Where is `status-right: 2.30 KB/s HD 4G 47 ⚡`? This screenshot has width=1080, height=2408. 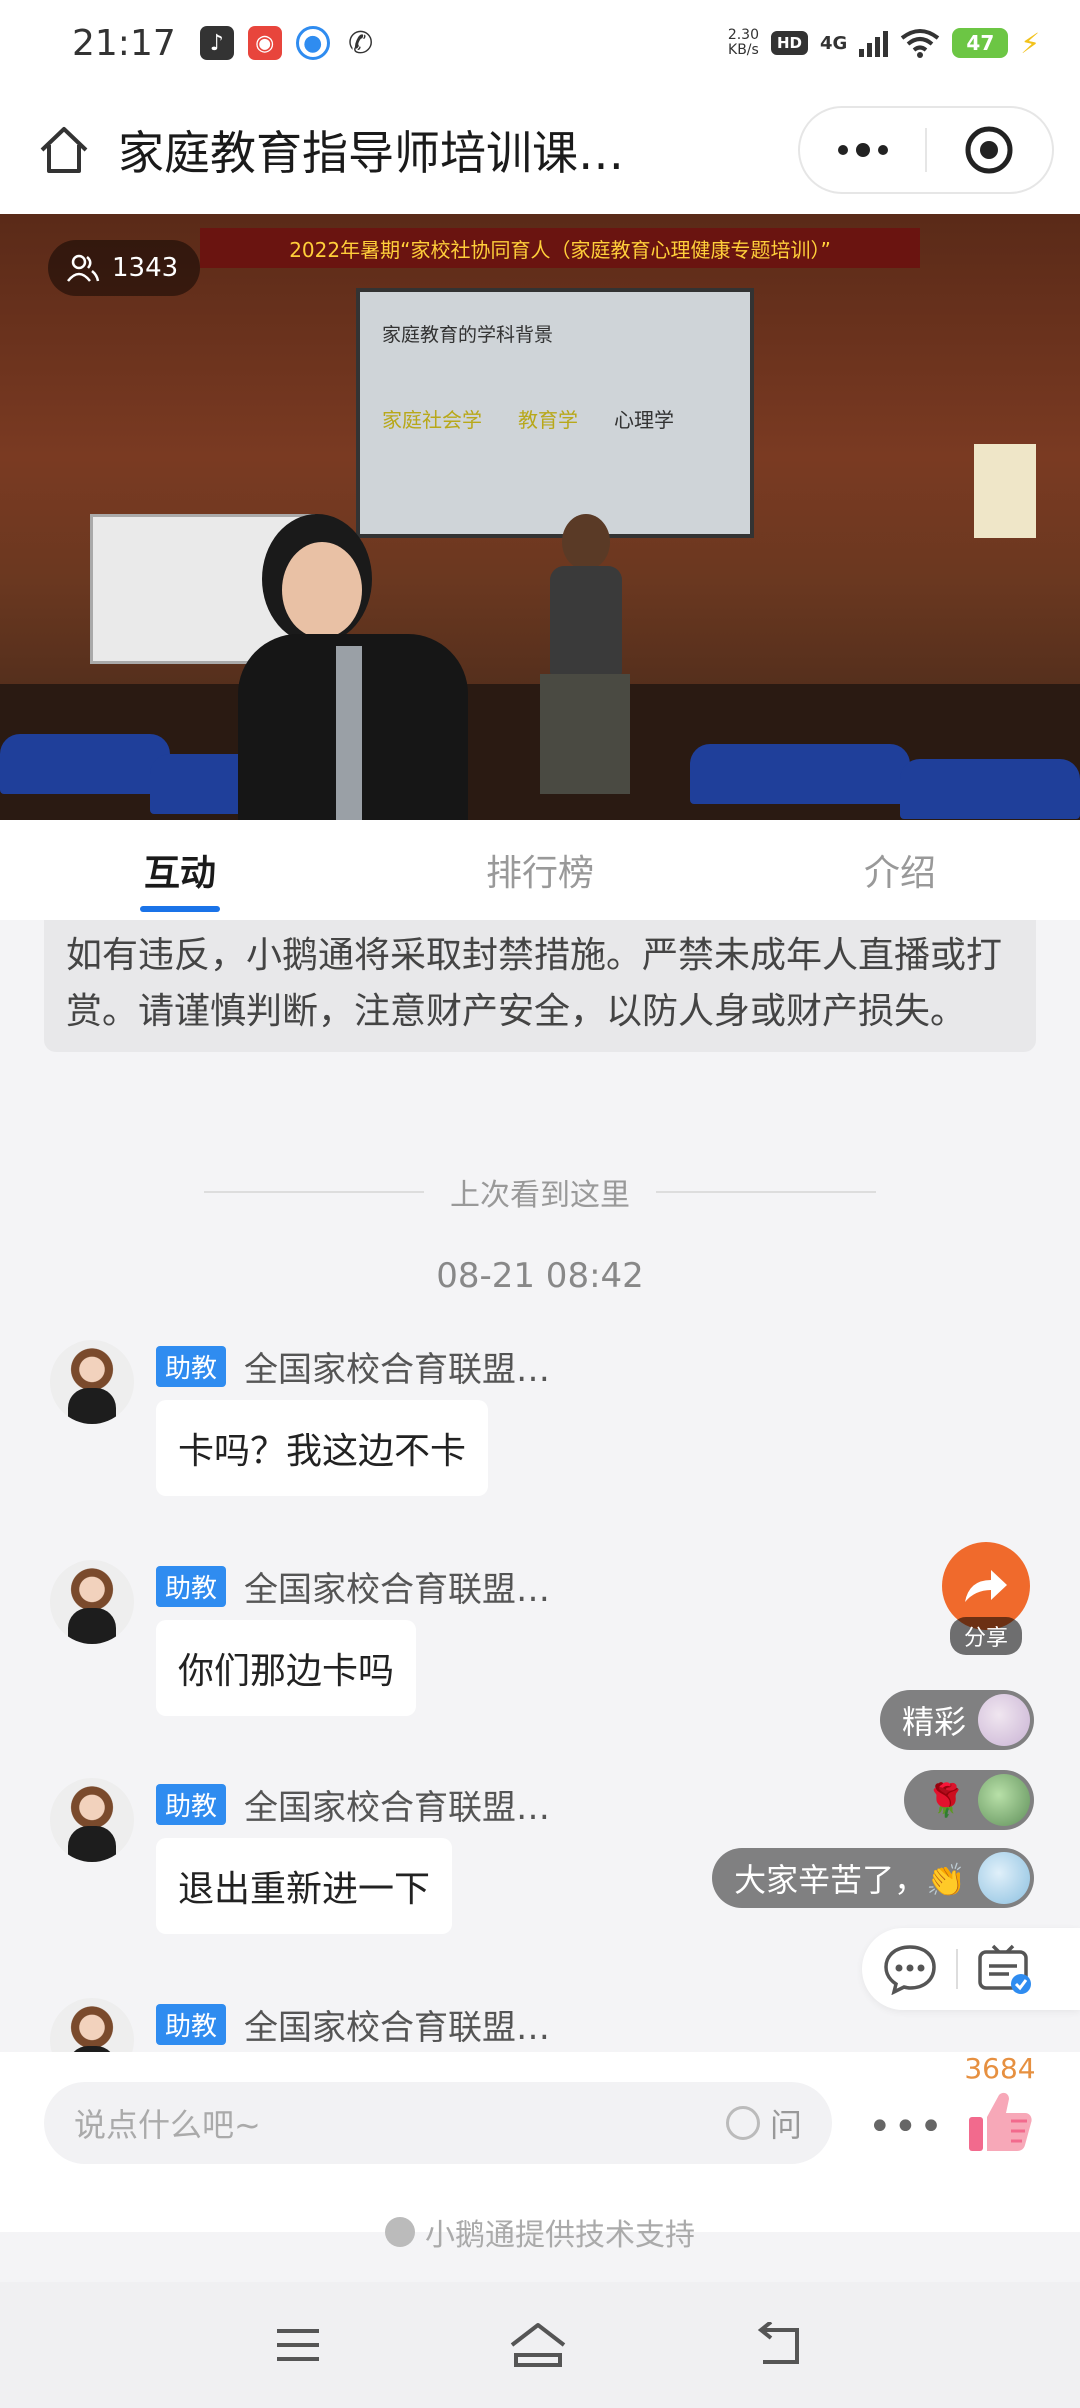 status-right: 2.30 KB/s HD 4G 47 ⚡ is located at coordinates (884, 43).